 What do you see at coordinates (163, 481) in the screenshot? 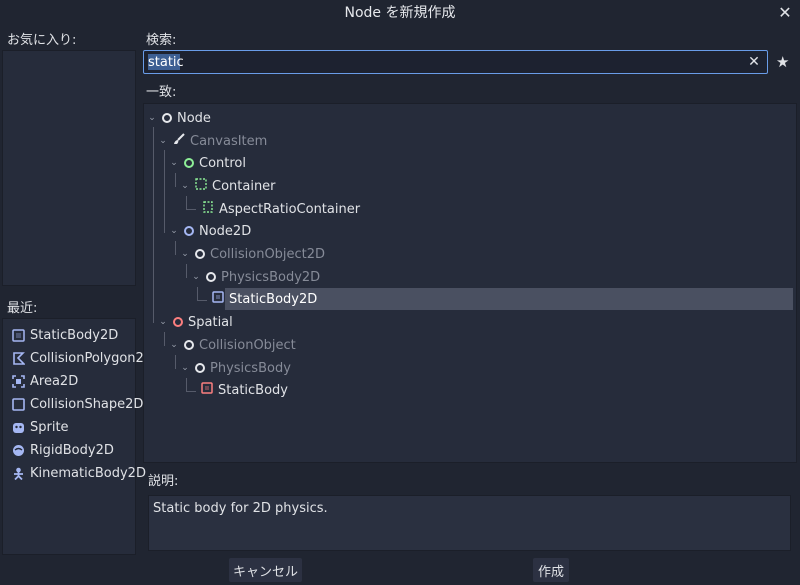
I see `description-label: 説明:` at bounding box center [163, 481].